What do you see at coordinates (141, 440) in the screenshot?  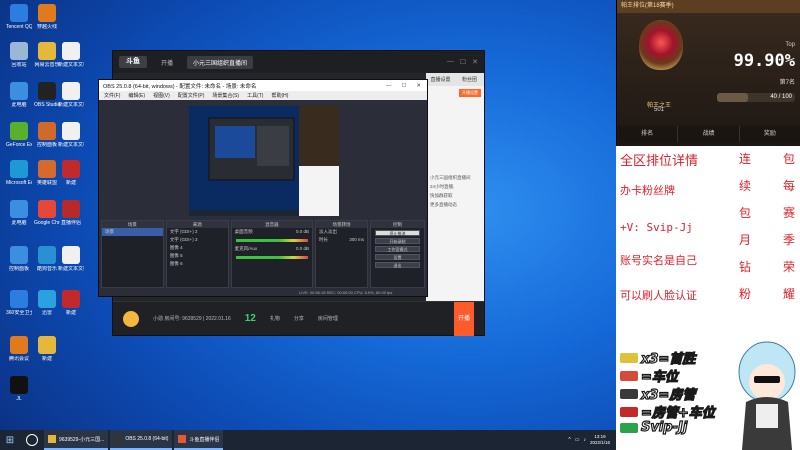 I see `taskbar-app-obs: OBS 25.0.8 (64-bit)` at bounding box center [141, 440].